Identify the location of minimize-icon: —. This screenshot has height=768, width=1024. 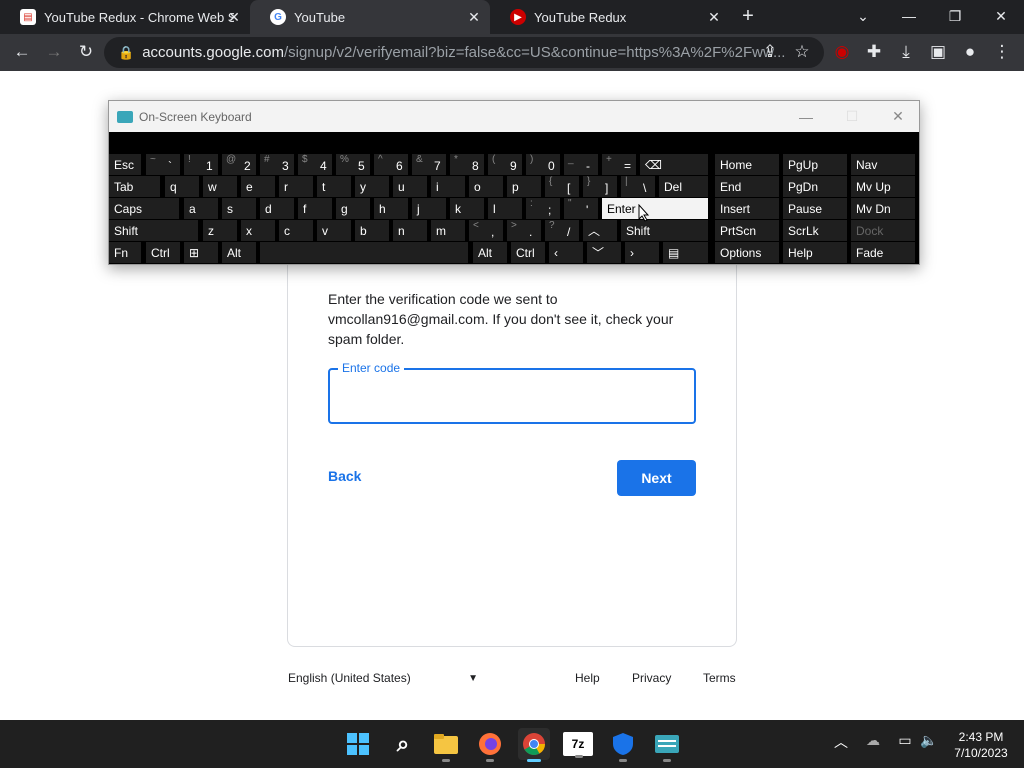
(909, 16).